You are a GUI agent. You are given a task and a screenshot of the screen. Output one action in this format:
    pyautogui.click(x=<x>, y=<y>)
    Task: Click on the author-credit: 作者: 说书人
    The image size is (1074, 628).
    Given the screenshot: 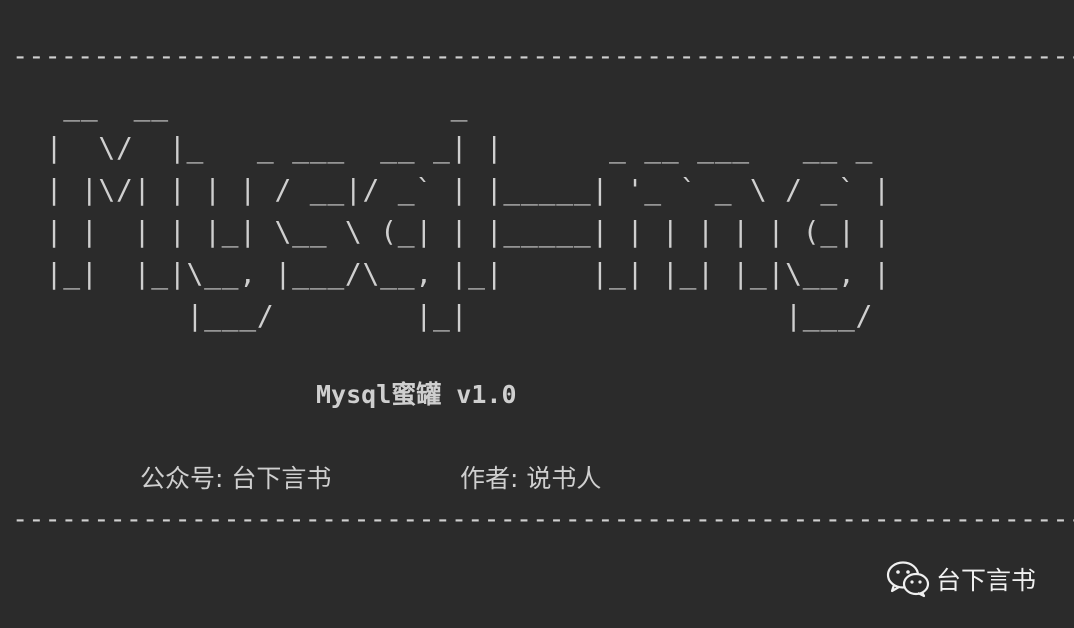 What is the action you would take?
    pyautogui.click(x=531, y=478)
    